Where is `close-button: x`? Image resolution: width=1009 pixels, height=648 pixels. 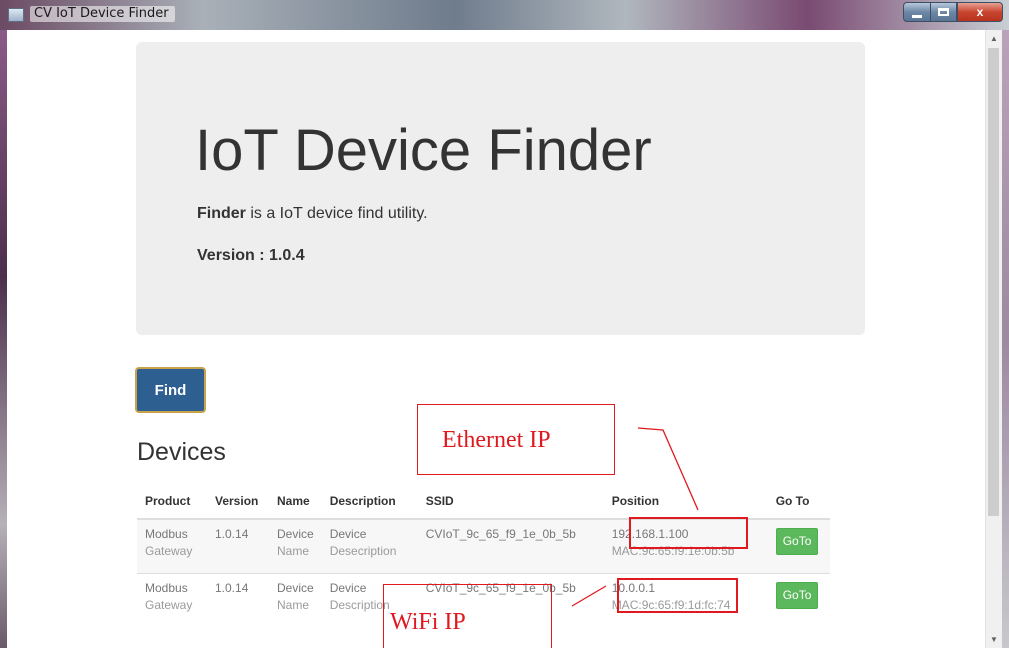
close-button: x is located at coordinates (980, 12).